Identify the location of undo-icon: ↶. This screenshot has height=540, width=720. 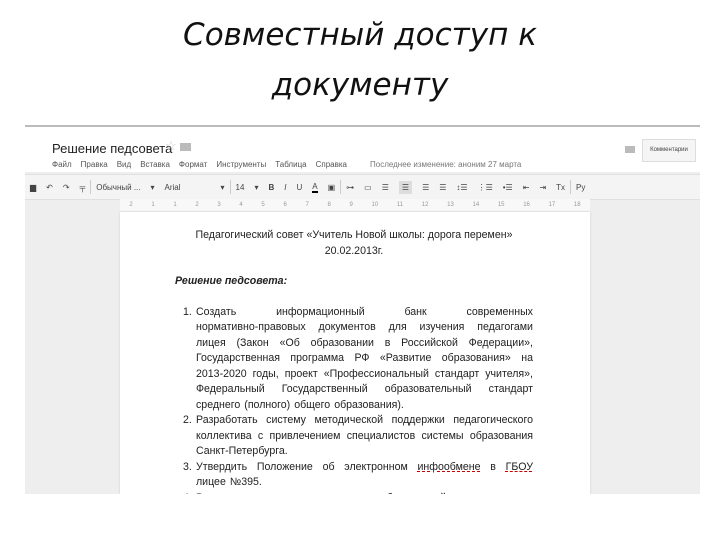
(49, 187).